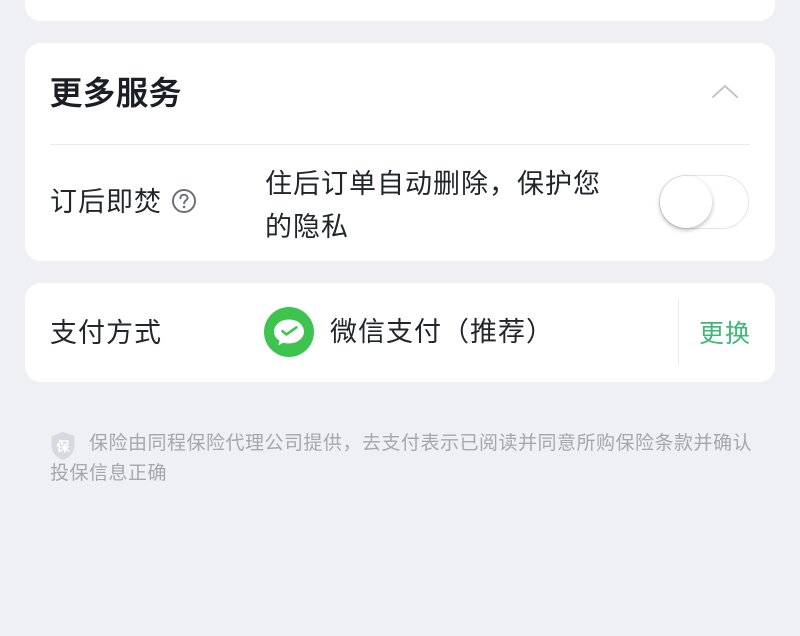 This screenshot has width=800, height=636. Describe the element at coordinates (678, 332) in the screenshot. I see `payment-divider` at that location.